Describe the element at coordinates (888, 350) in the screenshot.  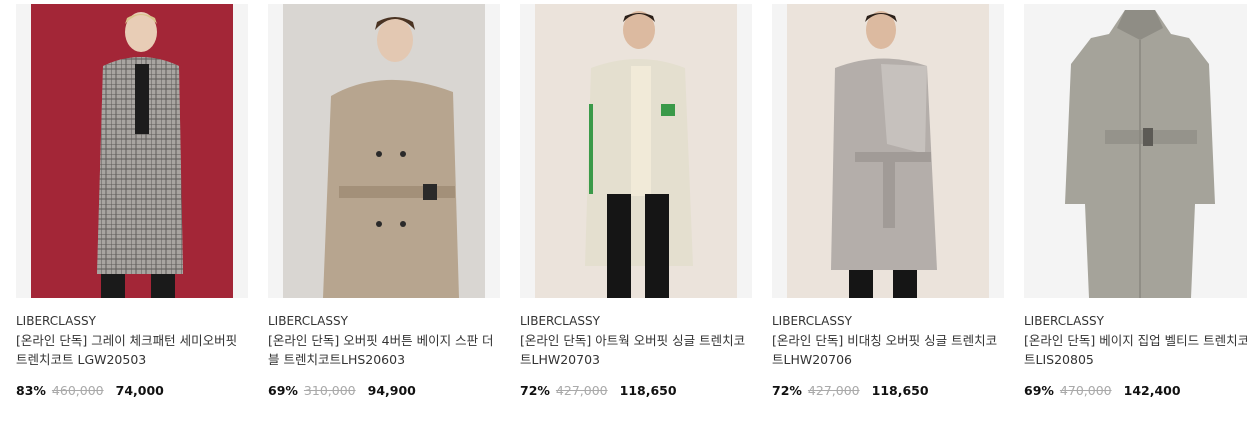
I see `product-title: [온라인 단독] 비대칭 오버핏 싱글 트렌치코트LHW20706` at that location.